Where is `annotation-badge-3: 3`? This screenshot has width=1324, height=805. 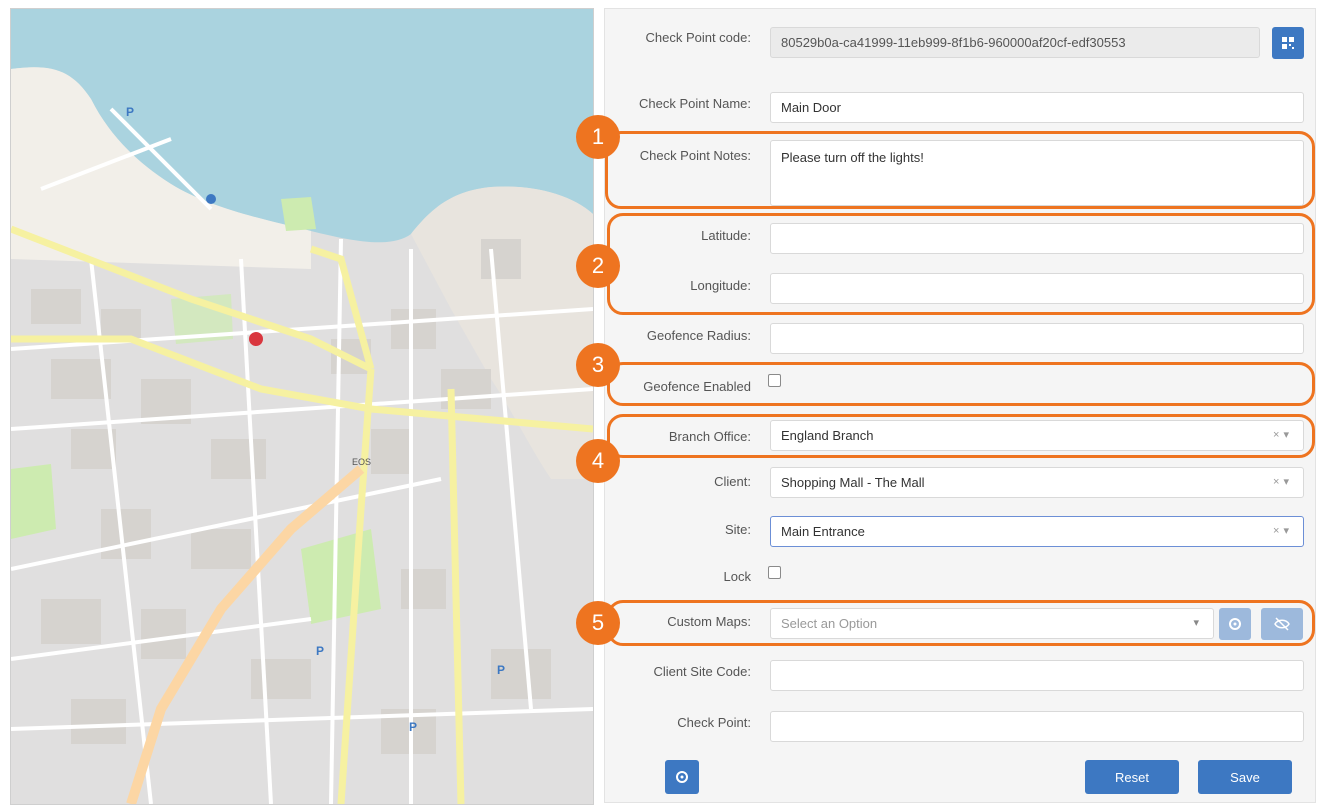
annotation-badge-3: 3 is located at coordinates (598, 365).